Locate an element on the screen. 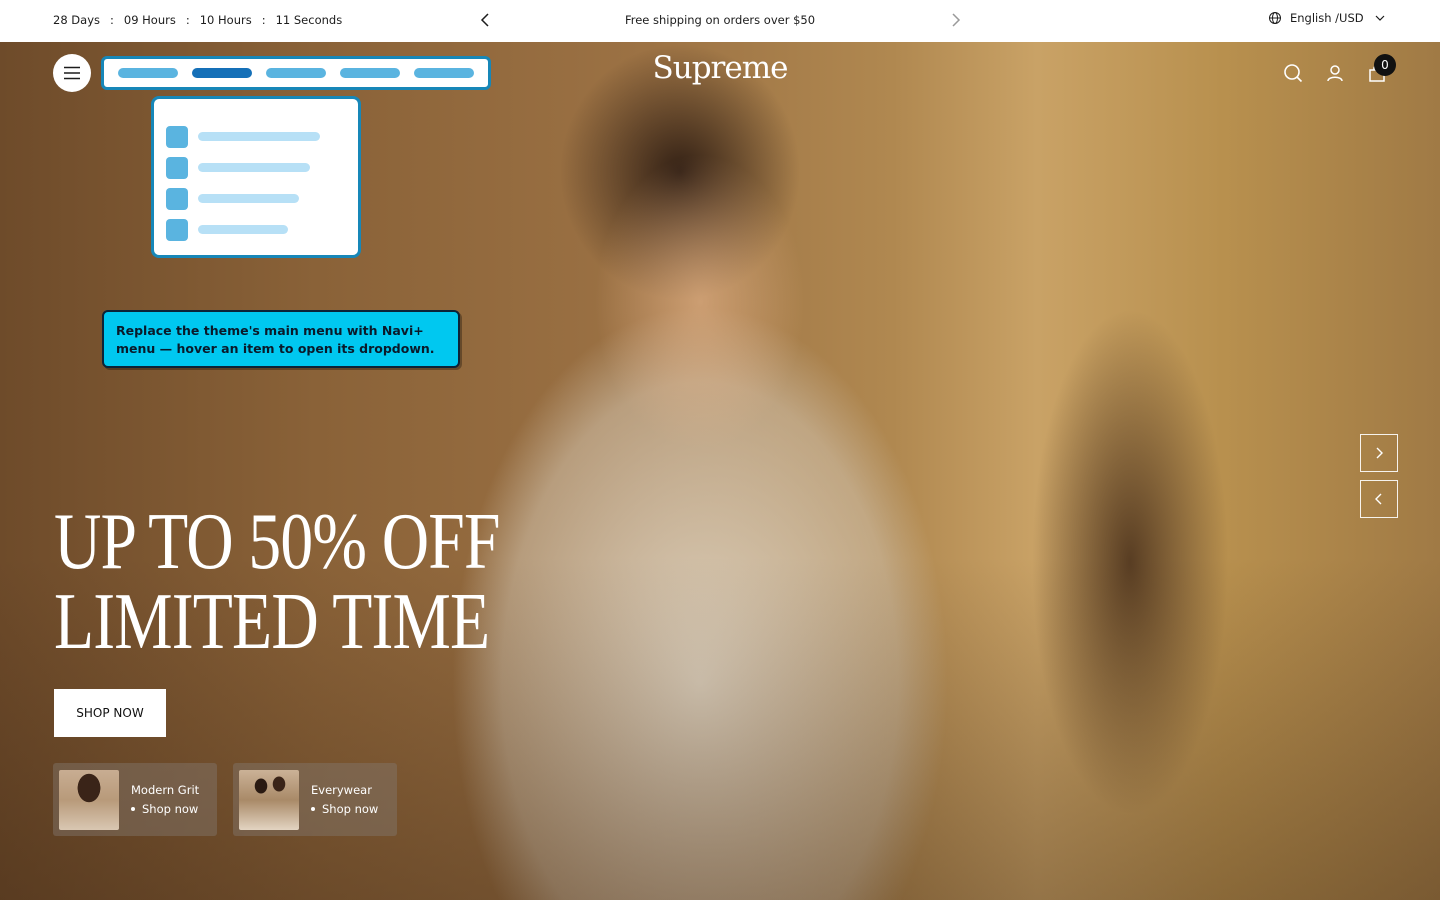 The image size is (1440, 900). countdown-minutes: 10 Hours is located at coordinates (225, 20).